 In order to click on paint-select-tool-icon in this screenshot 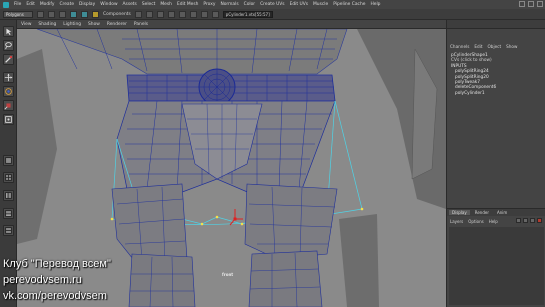, I will do `click(8, 59)`.